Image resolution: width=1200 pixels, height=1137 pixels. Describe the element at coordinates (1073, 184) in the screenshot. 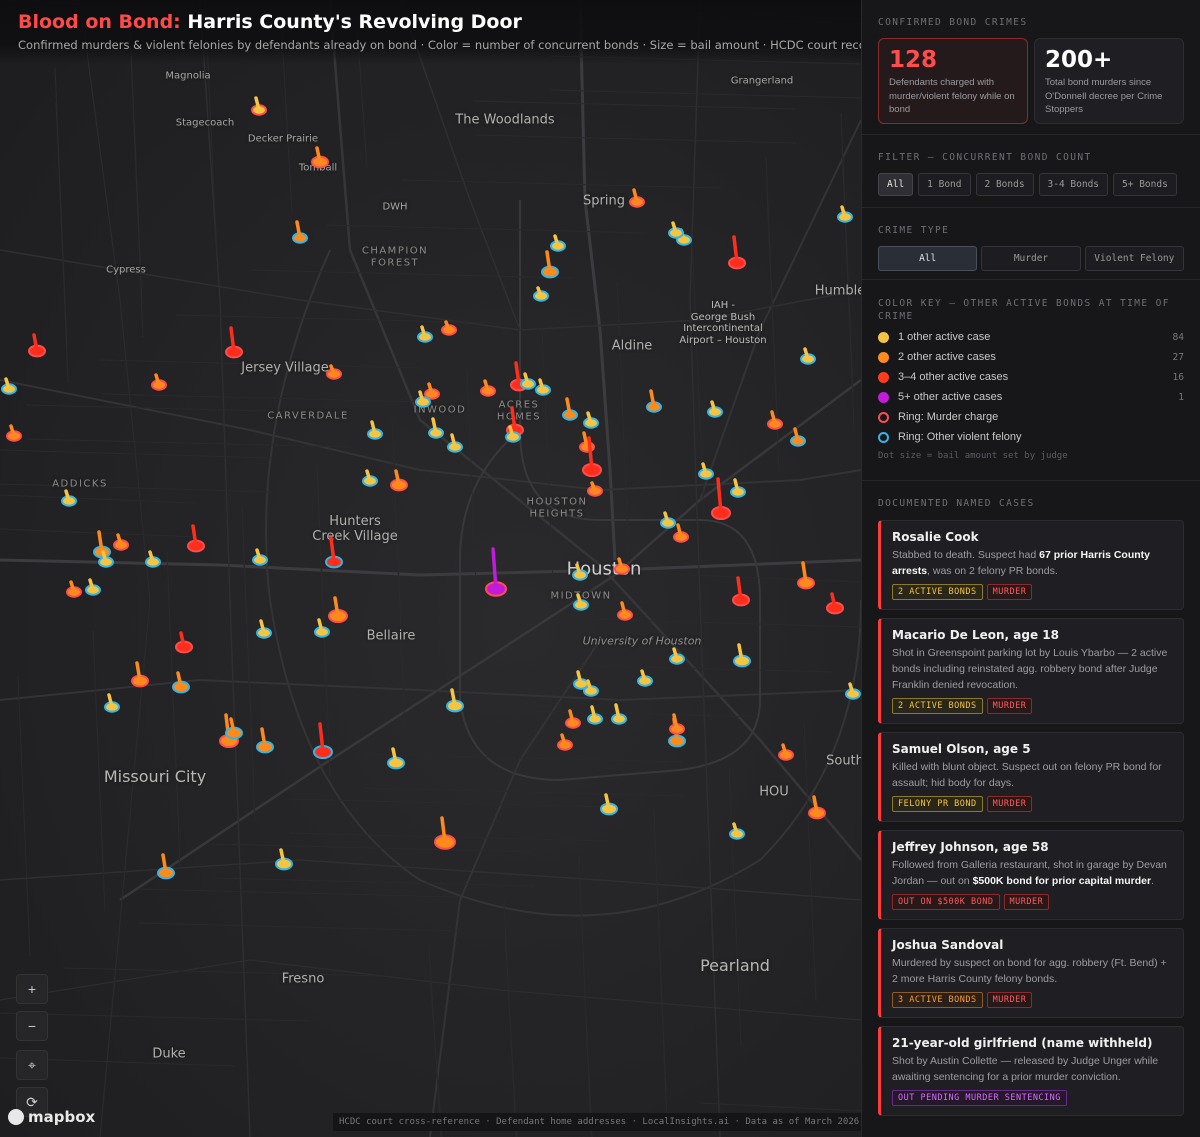

I see `filter-button-3-4-bonds: 3-4 Bonds` at that location.